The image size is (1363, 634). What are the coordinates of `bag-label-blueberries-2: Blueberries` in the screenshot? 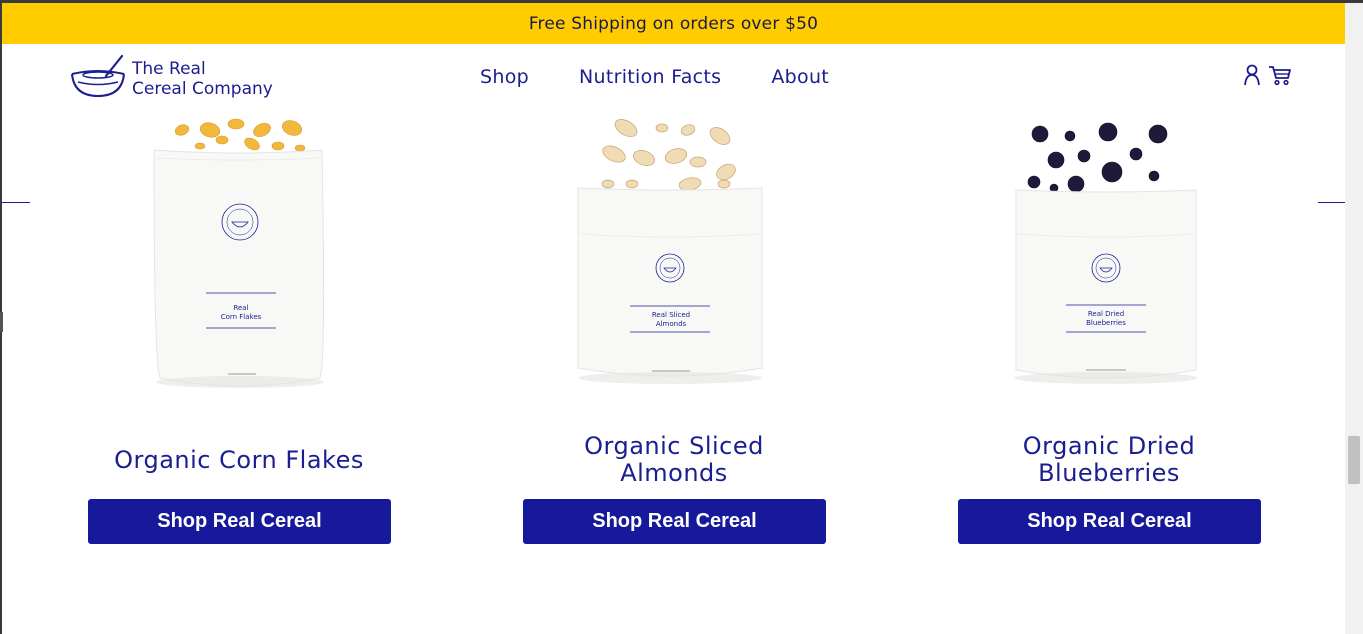 It's located at (1106, 323).